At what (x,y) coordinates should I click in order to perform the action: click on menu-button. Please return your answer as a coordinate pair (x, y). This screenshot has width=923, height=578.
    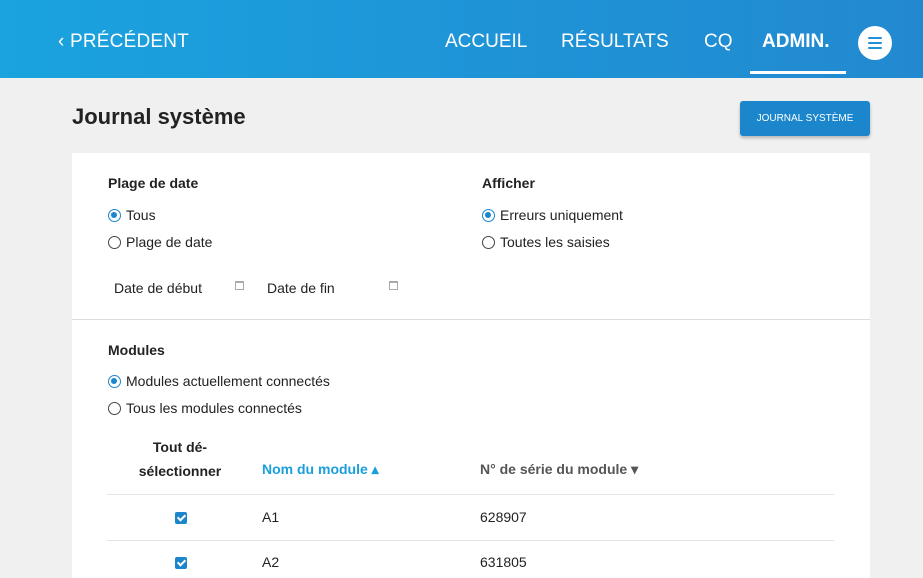
    Looking at the image, I should click on (875, 43).